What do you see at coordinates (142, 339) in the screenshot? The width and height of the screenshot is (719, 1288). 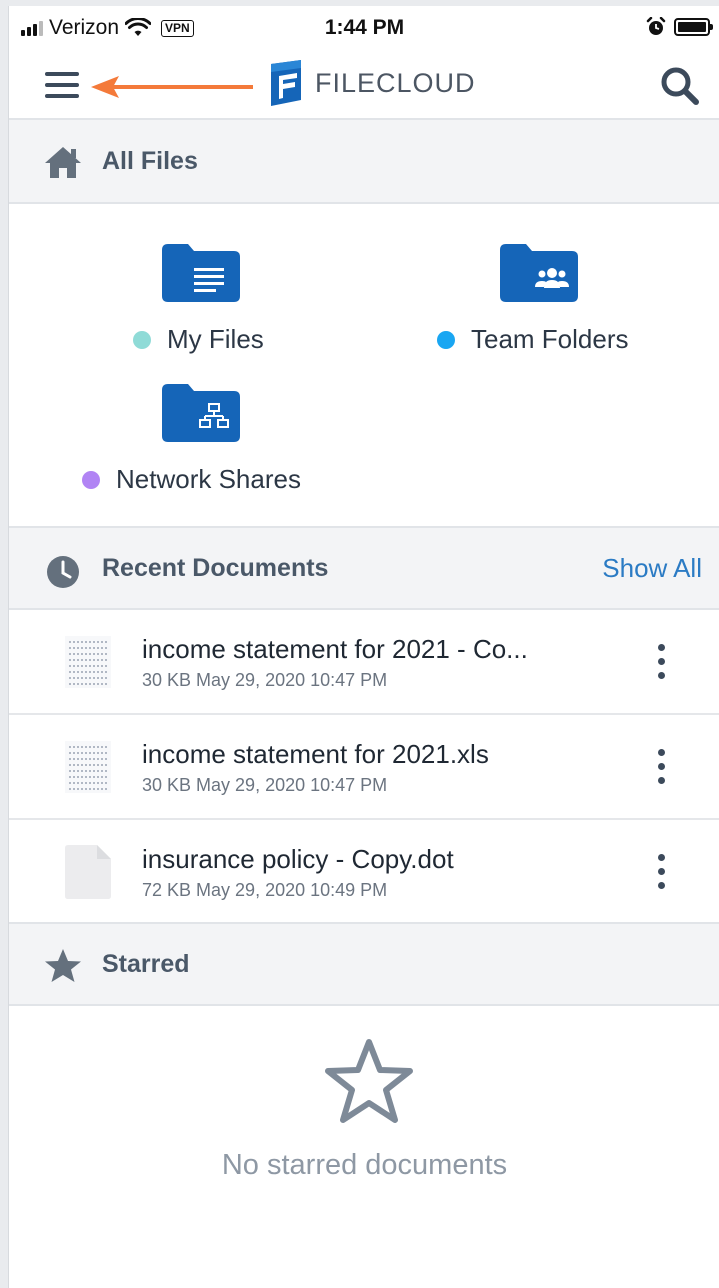 I see `my-files-dot-icon` at bounding box center [142, 339].